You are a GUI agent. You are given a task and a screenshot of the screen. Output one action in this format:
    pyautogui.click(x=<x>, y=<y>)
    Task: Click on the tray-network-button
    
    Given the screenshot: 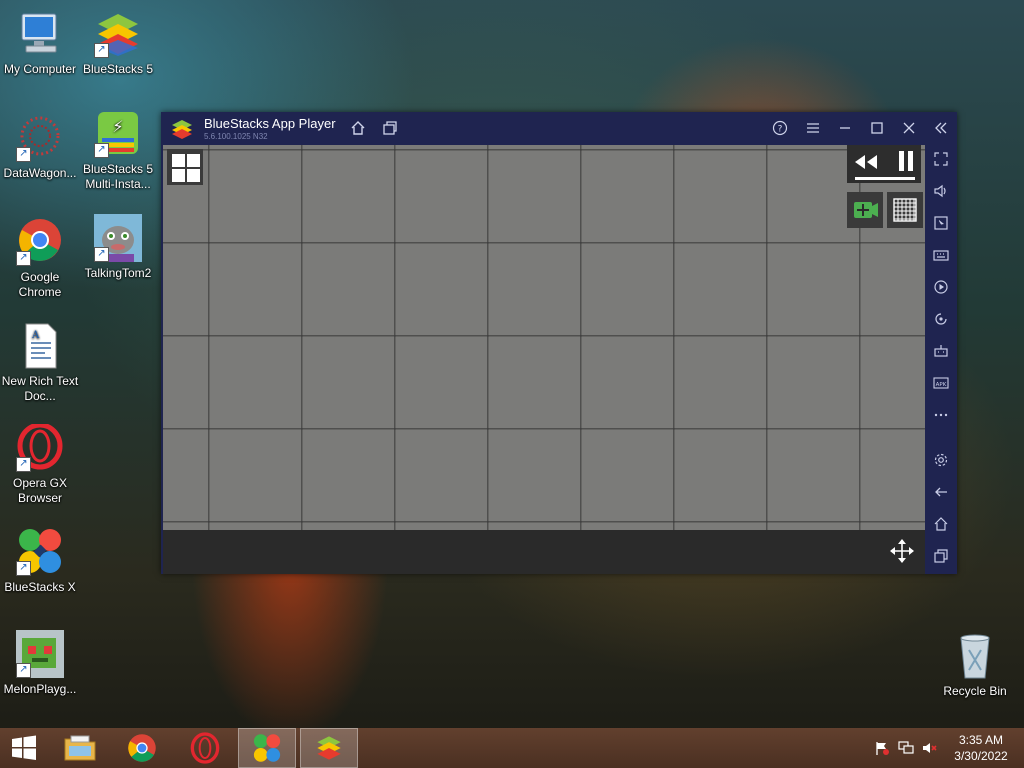 What is the action you would take?
    pyautogui.click(x=906, y=748)
    